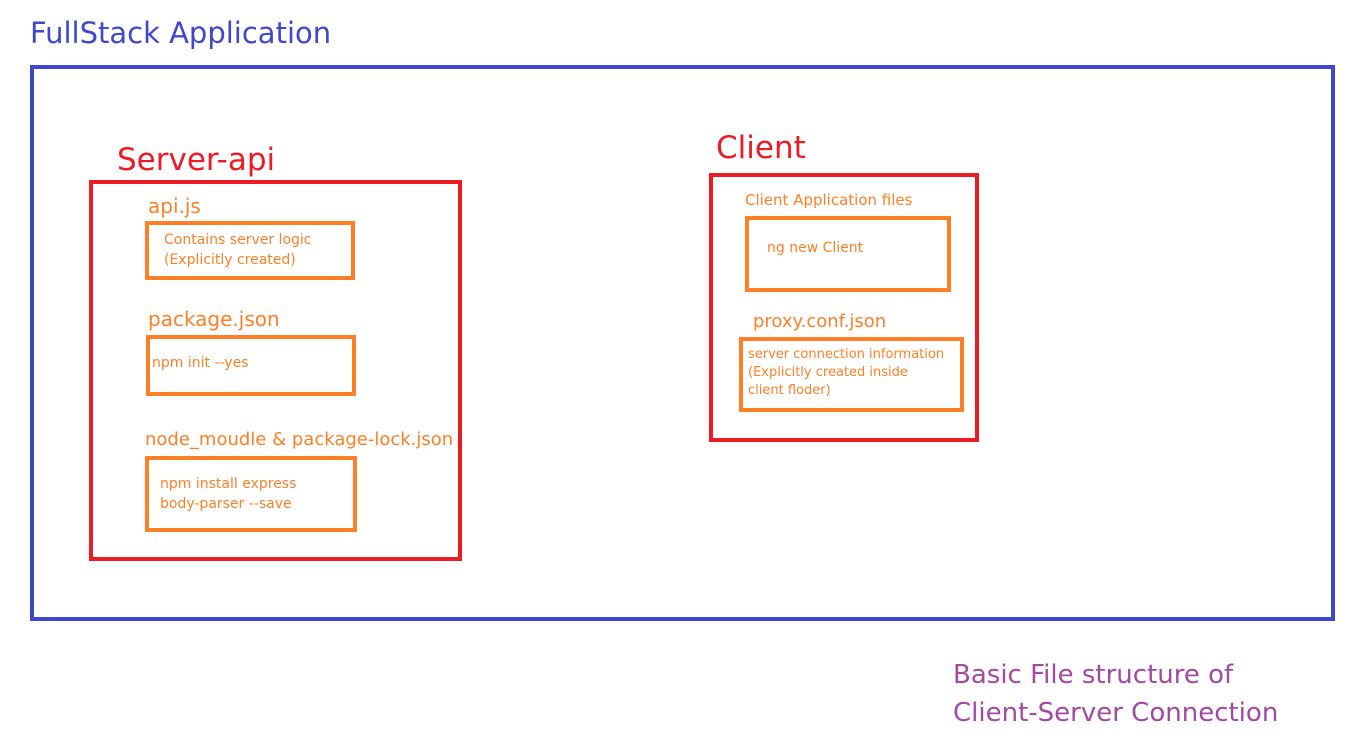  What do you see at coordinates (299, 439) in the screenshot?
I see `node-modules-label: node_moudle & package-lock.json` at bounding box center [299, 439].